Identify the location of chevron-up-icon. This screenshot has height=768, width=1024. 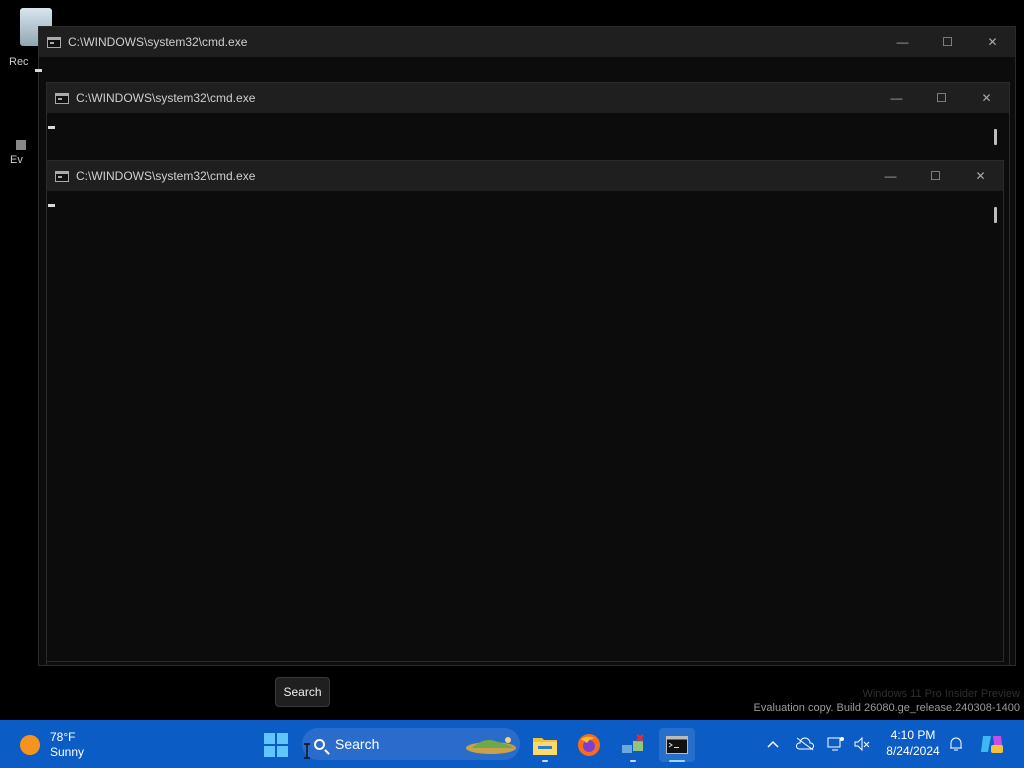
(773, 744).